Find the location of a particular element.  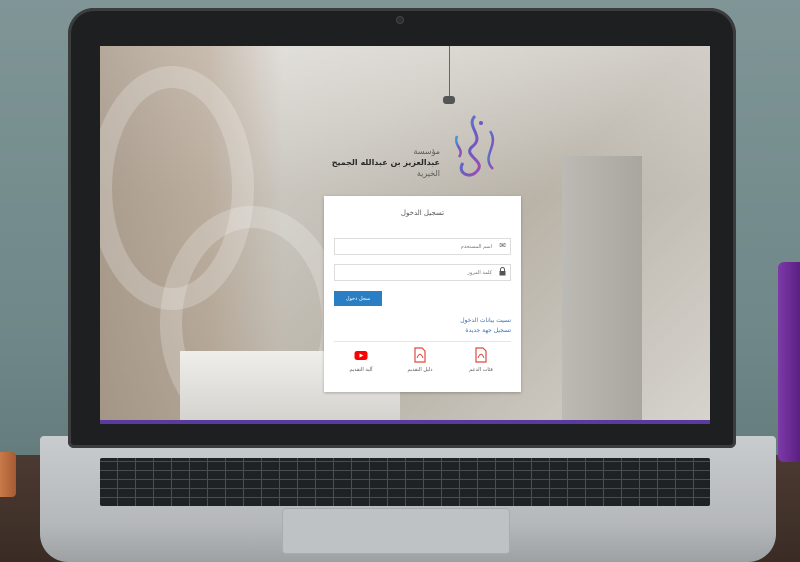

application-guide-label: دليل التقديم is located at coordinates (420, 370).